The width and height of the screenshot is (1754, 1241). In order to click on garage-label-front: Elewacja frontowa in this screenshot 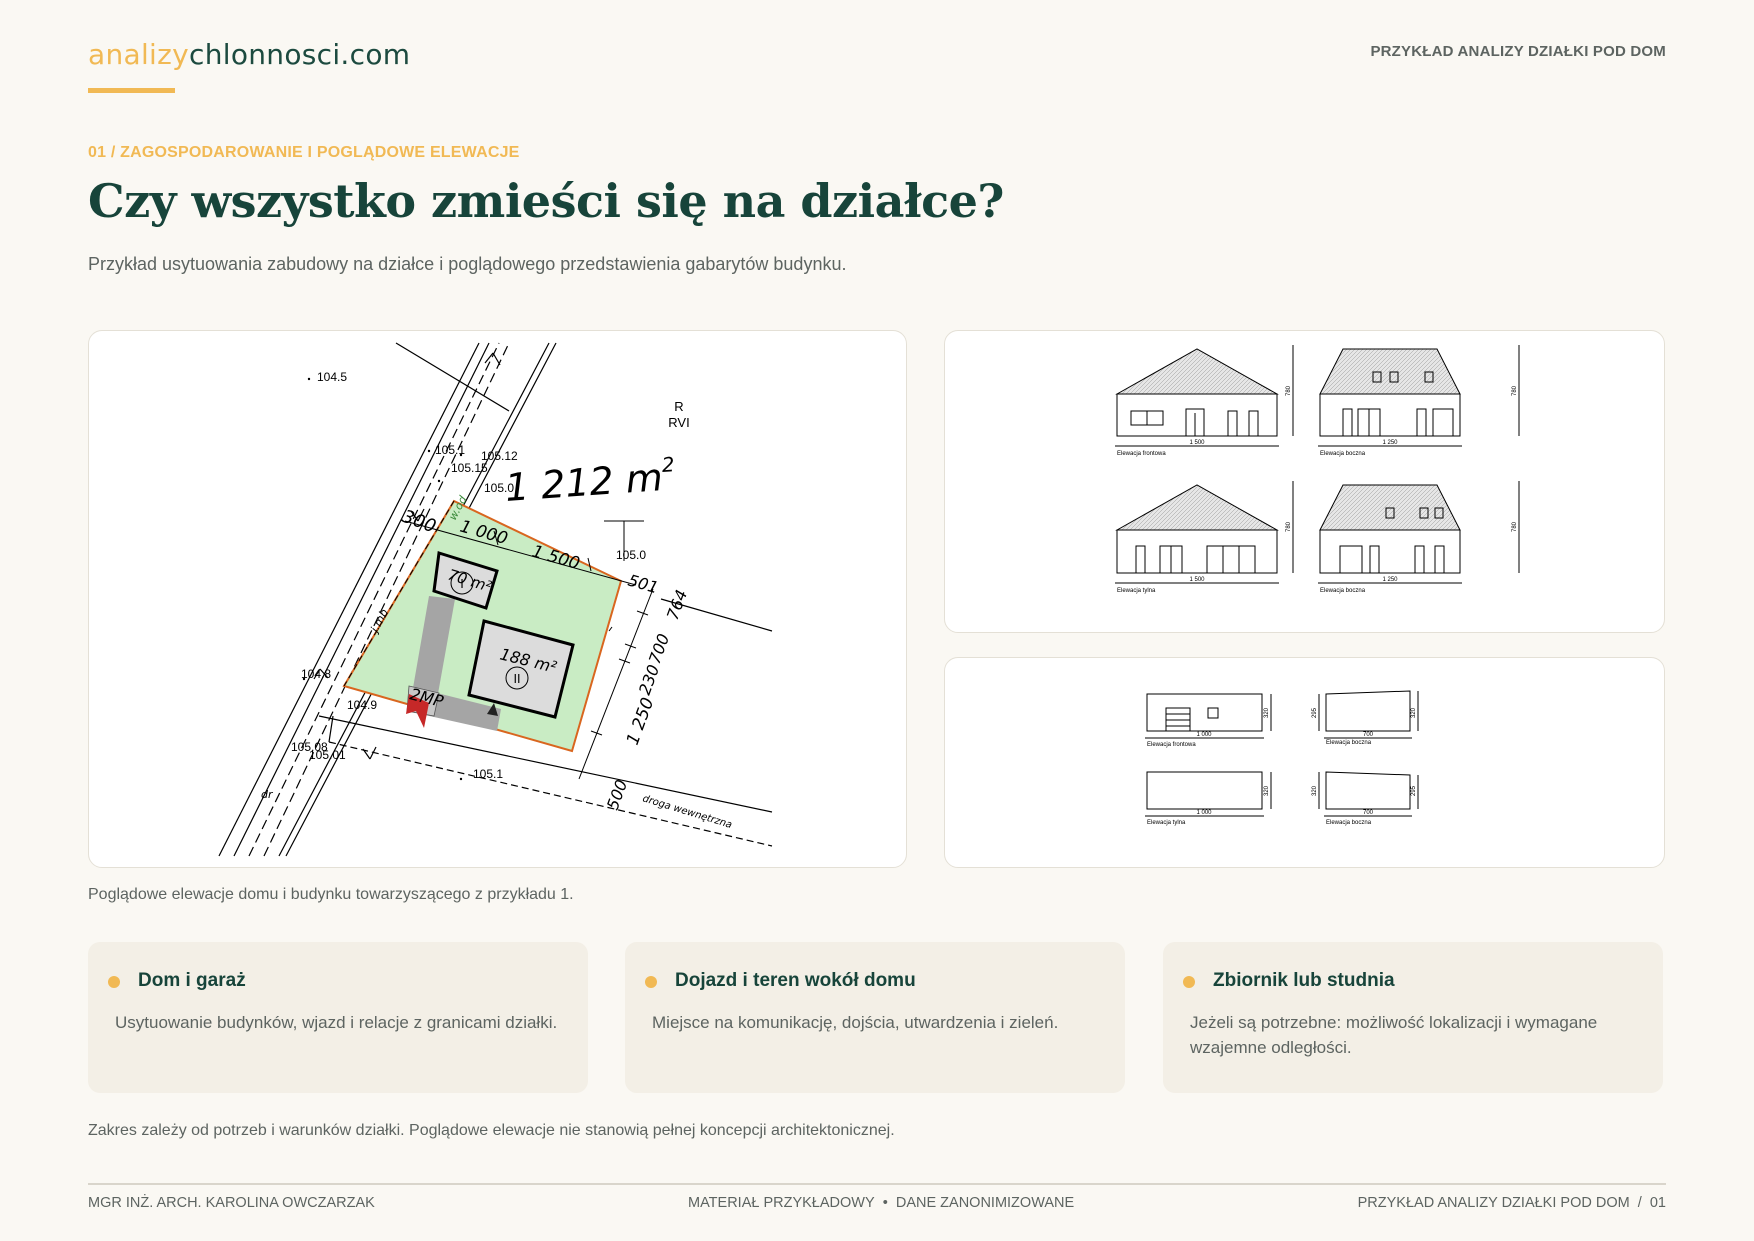, I will do `click(1171, 745)`.